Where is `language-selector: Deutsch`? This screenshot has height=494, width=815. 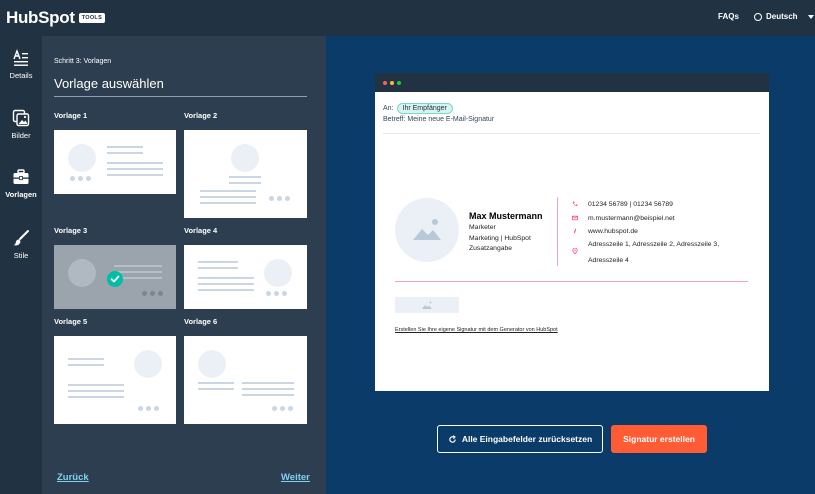 language-selector: Deutsch is located at coordinates (784, 16).